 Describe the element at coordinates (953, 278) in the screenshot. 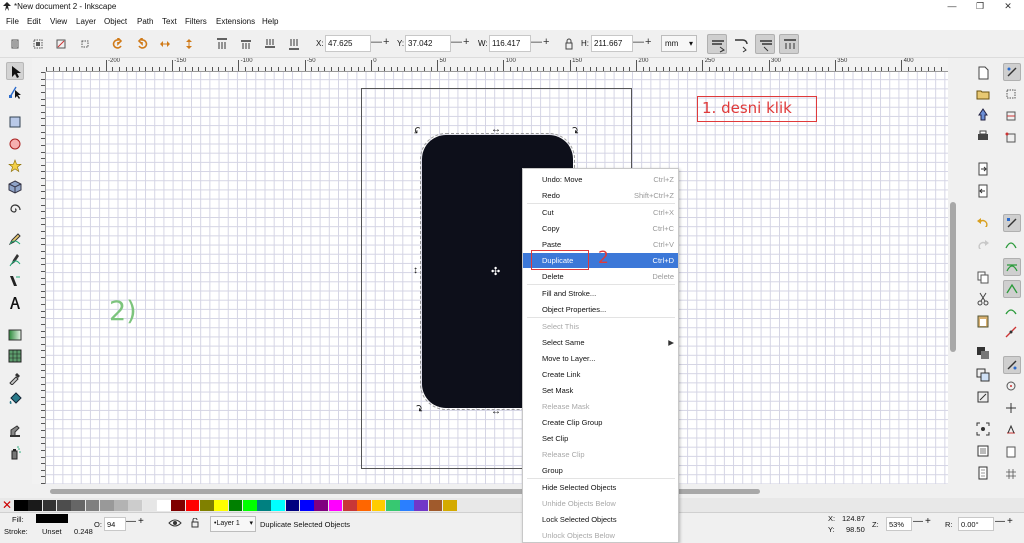

I see `vertical-scrollbar` at that location.